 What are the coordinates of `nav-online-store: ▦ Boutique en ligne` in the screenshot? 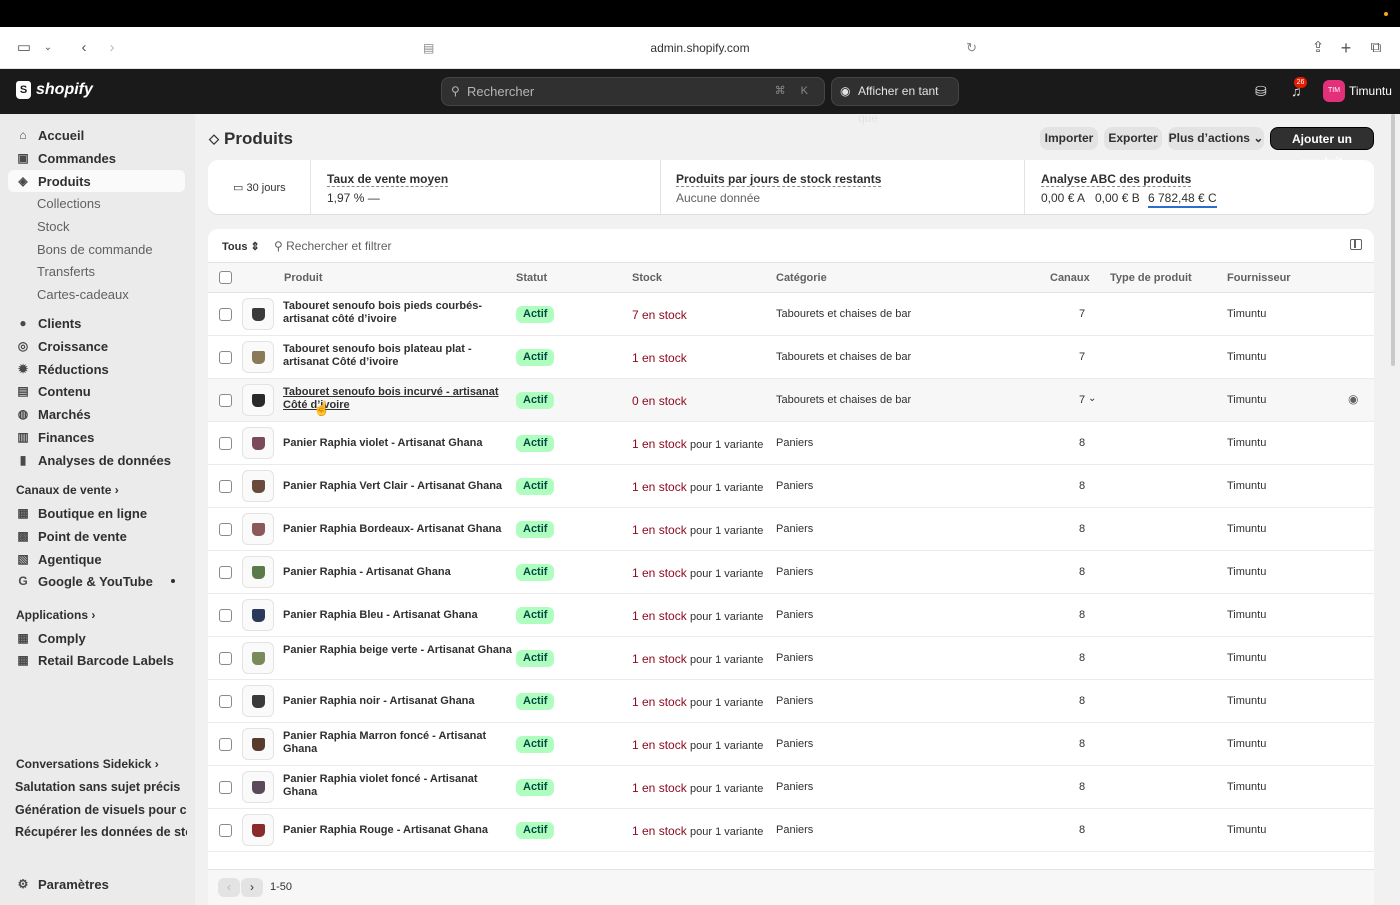 It's located at (96, 513).